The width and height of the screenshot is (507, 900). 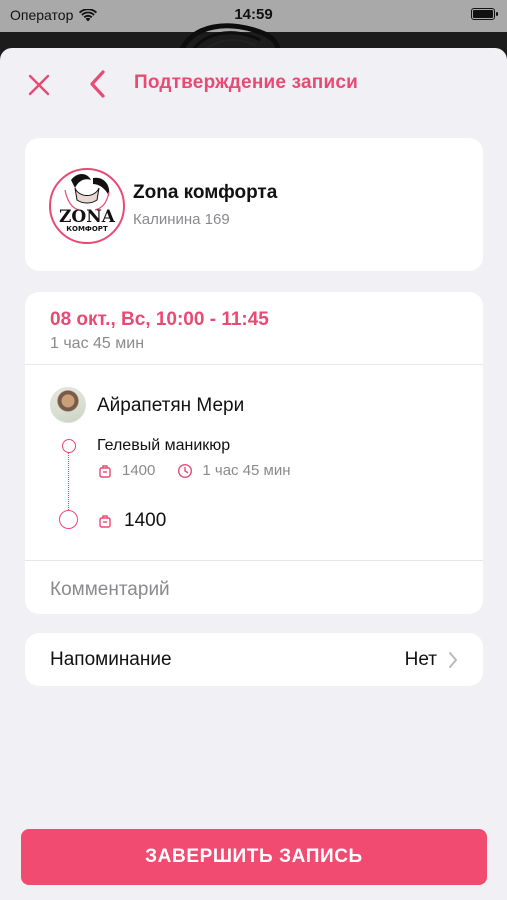 I want to click on reminder-label: Напоминание, so click(x=111, y=659).